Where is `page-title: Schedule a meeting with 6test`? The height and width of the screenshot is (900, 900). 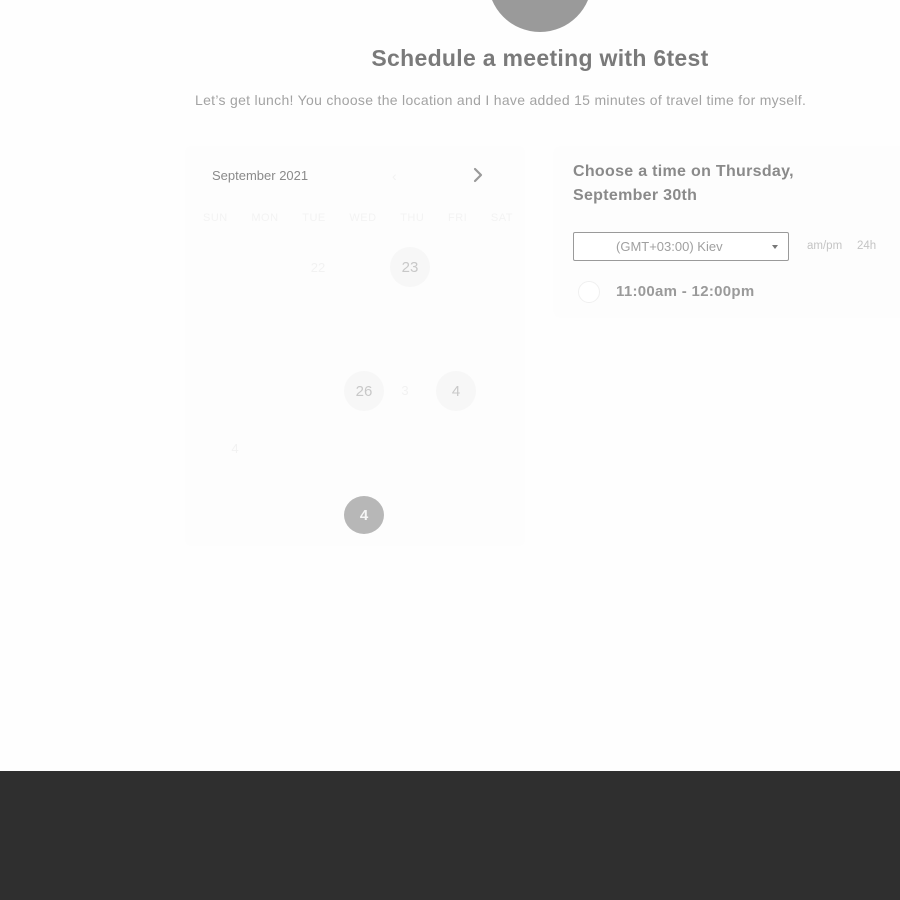
page-title: Schedule a meeting with 6test is located at coordinates (540, 58).